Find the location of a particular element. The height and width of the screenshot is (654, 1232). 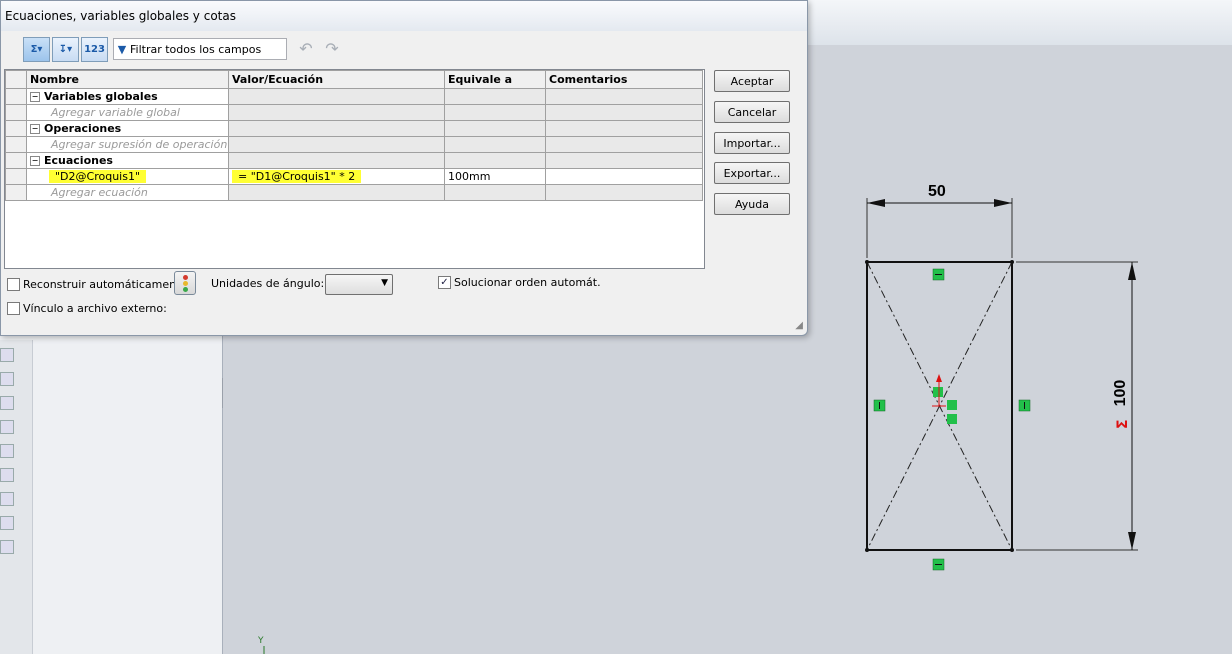

group-label: Ecuaciones is located at coordinates (78, 160).